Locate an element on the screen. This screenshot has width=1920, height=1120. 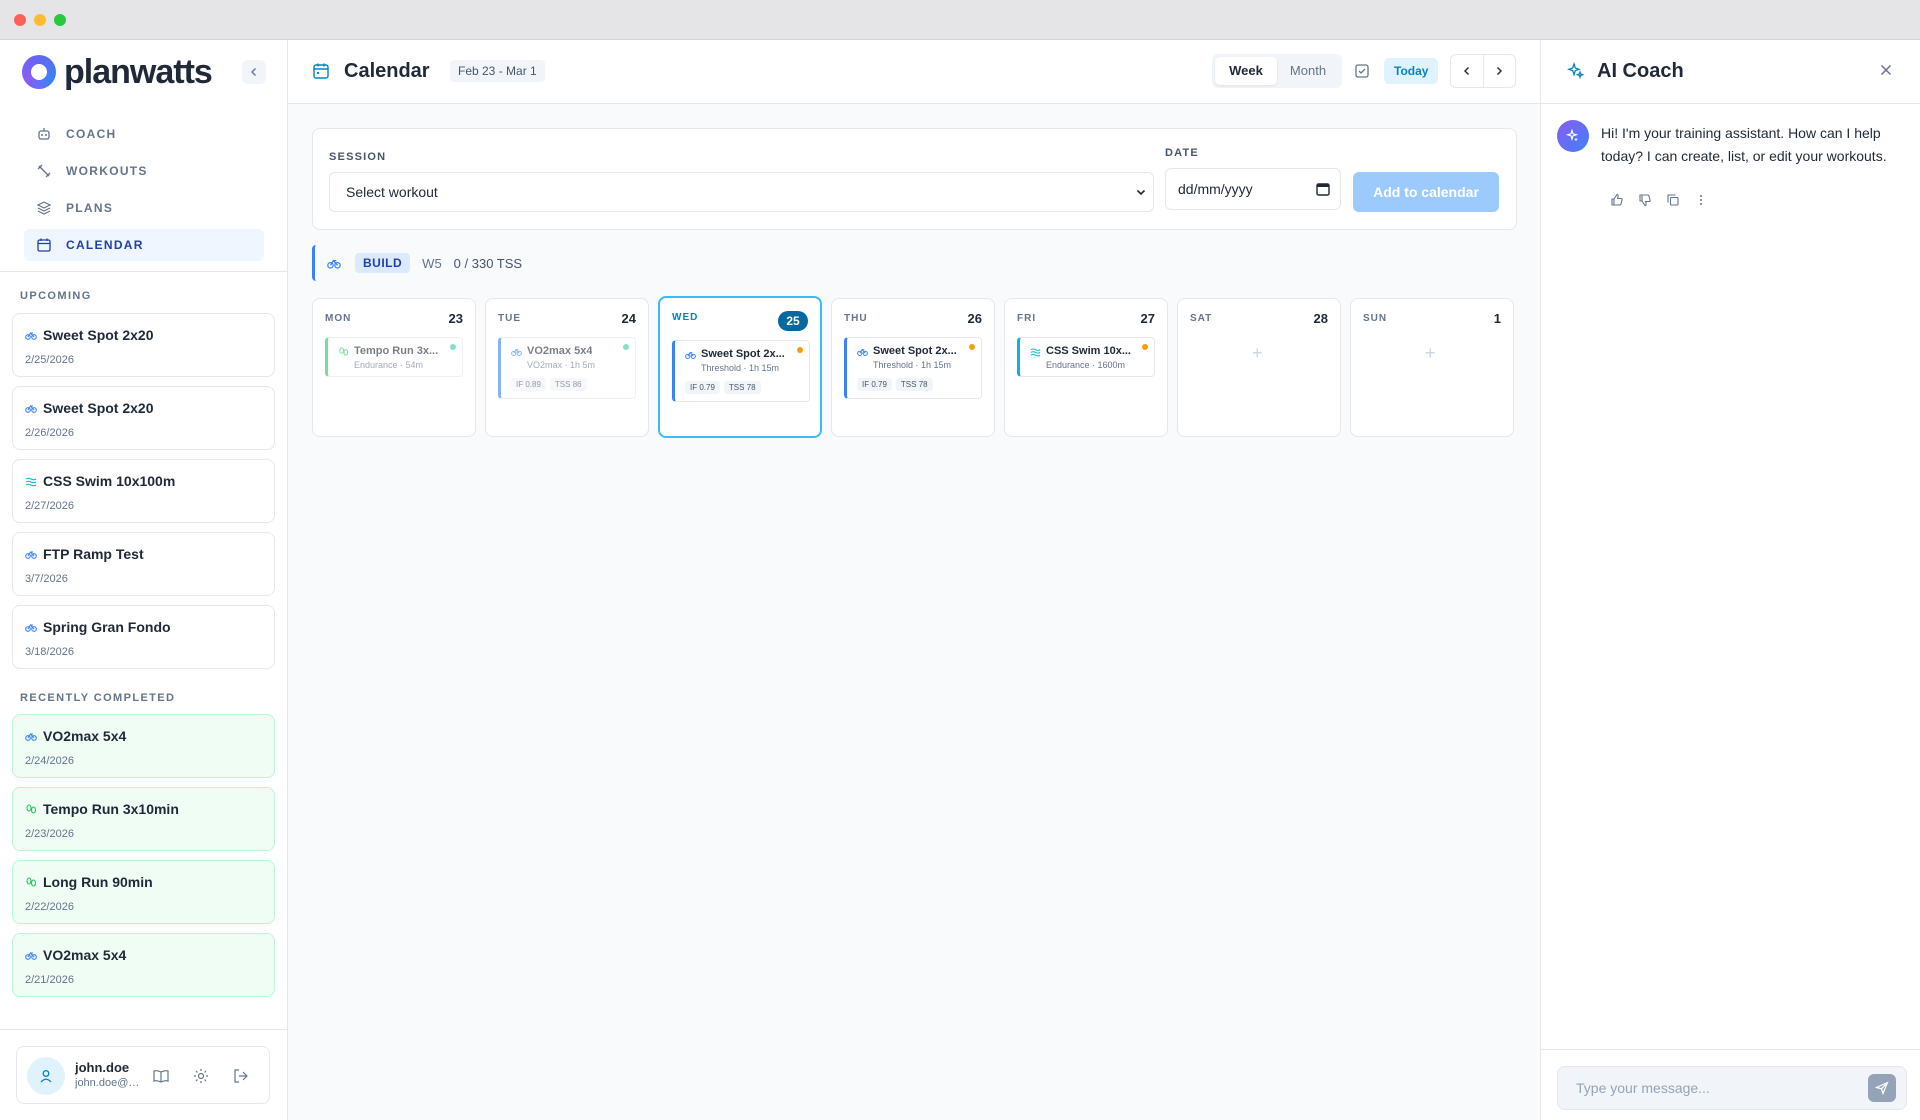
day-number: 27 is located at coordinates (1147, 318).